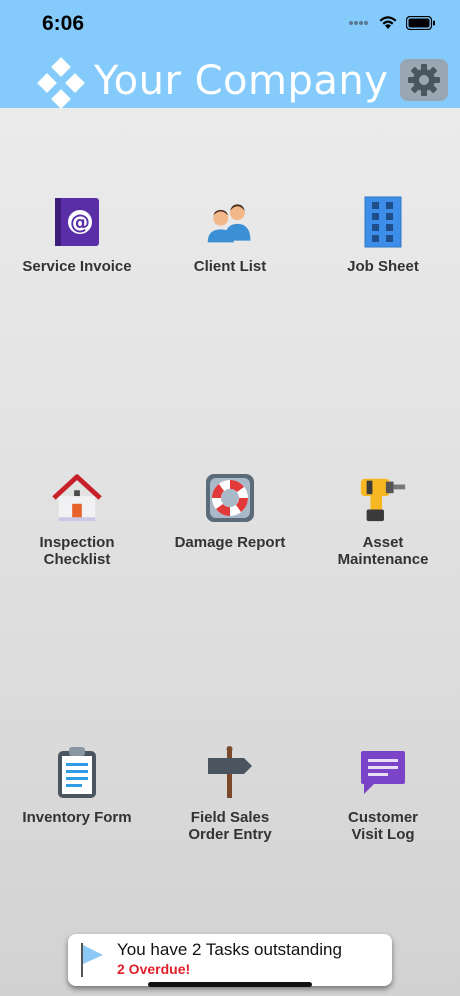  What do you see at coordinates (63, 23) in the screenshot?
I see `status-time: 6:06` at bounding box center [63, 23].